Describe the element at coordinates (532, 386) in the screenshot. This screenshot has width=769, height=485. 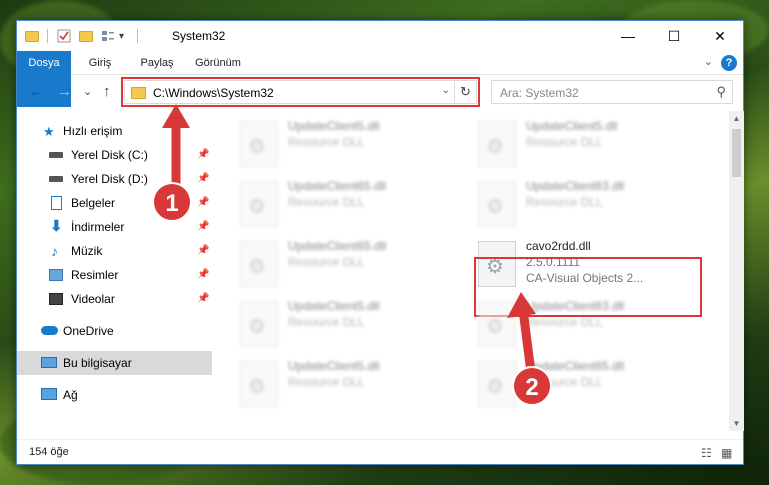
I see `step-2-badge: 2` at that location.